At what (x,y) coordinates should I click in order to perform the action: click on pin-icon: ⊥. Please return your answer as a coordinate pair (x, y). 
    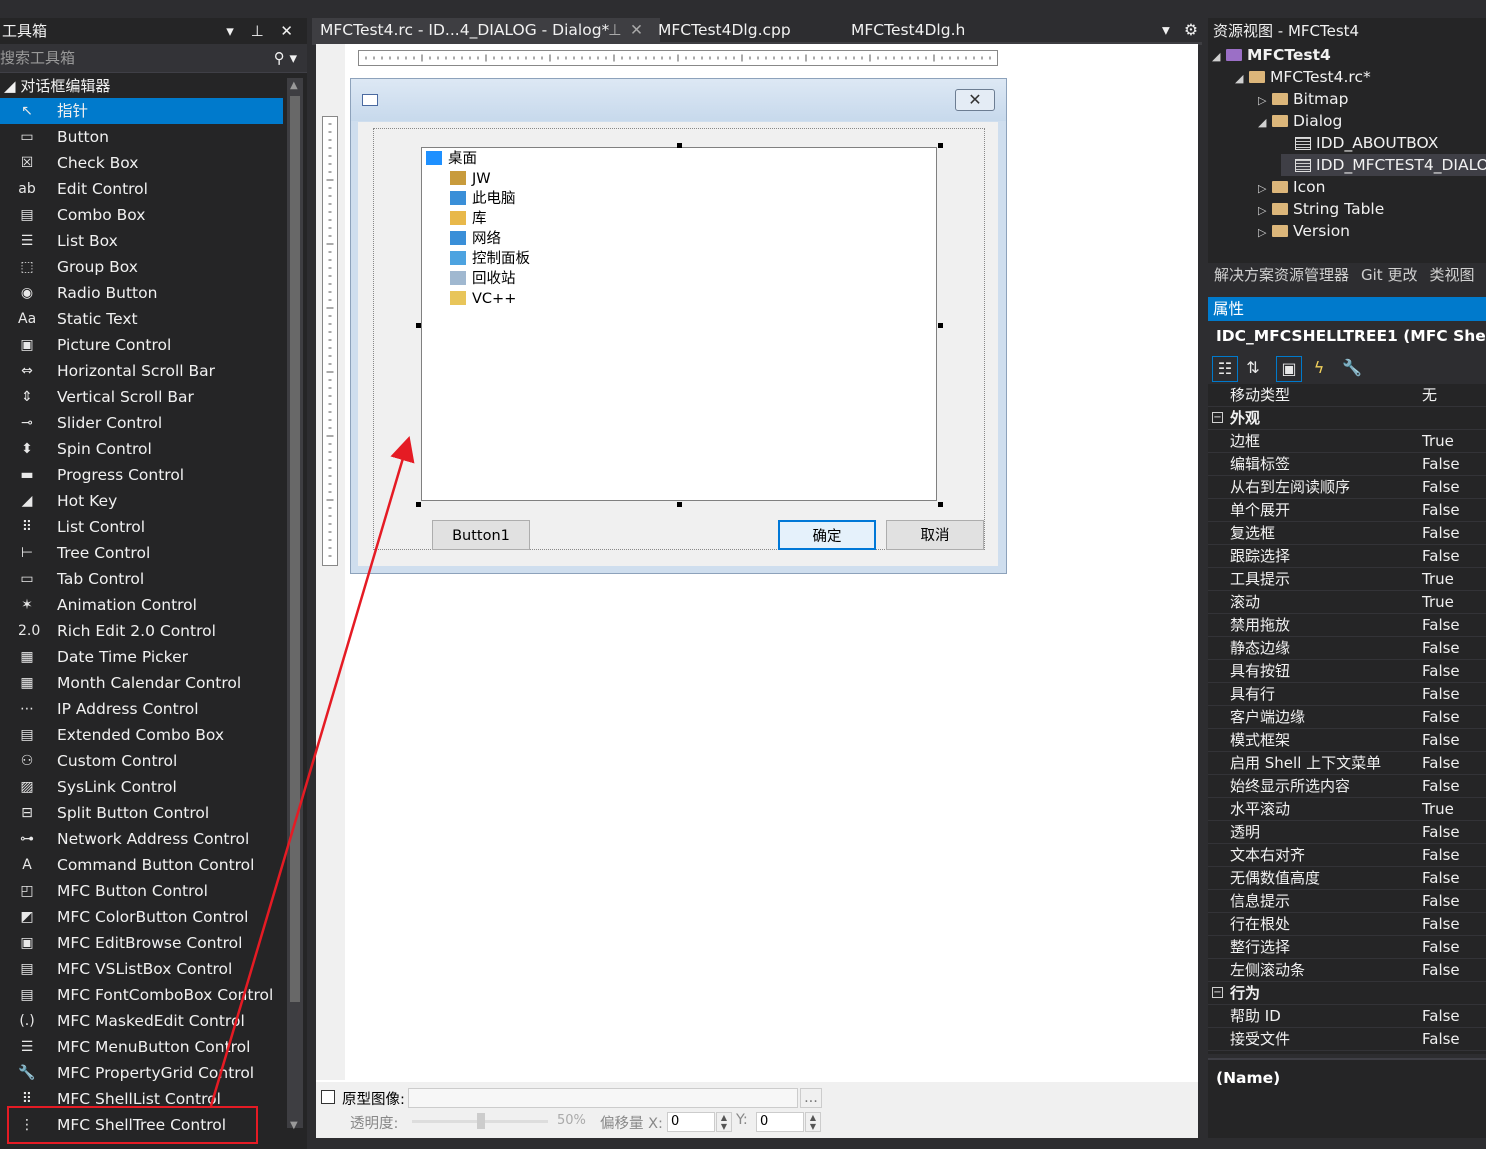
    Looking at the image, I should click on (615, 30).